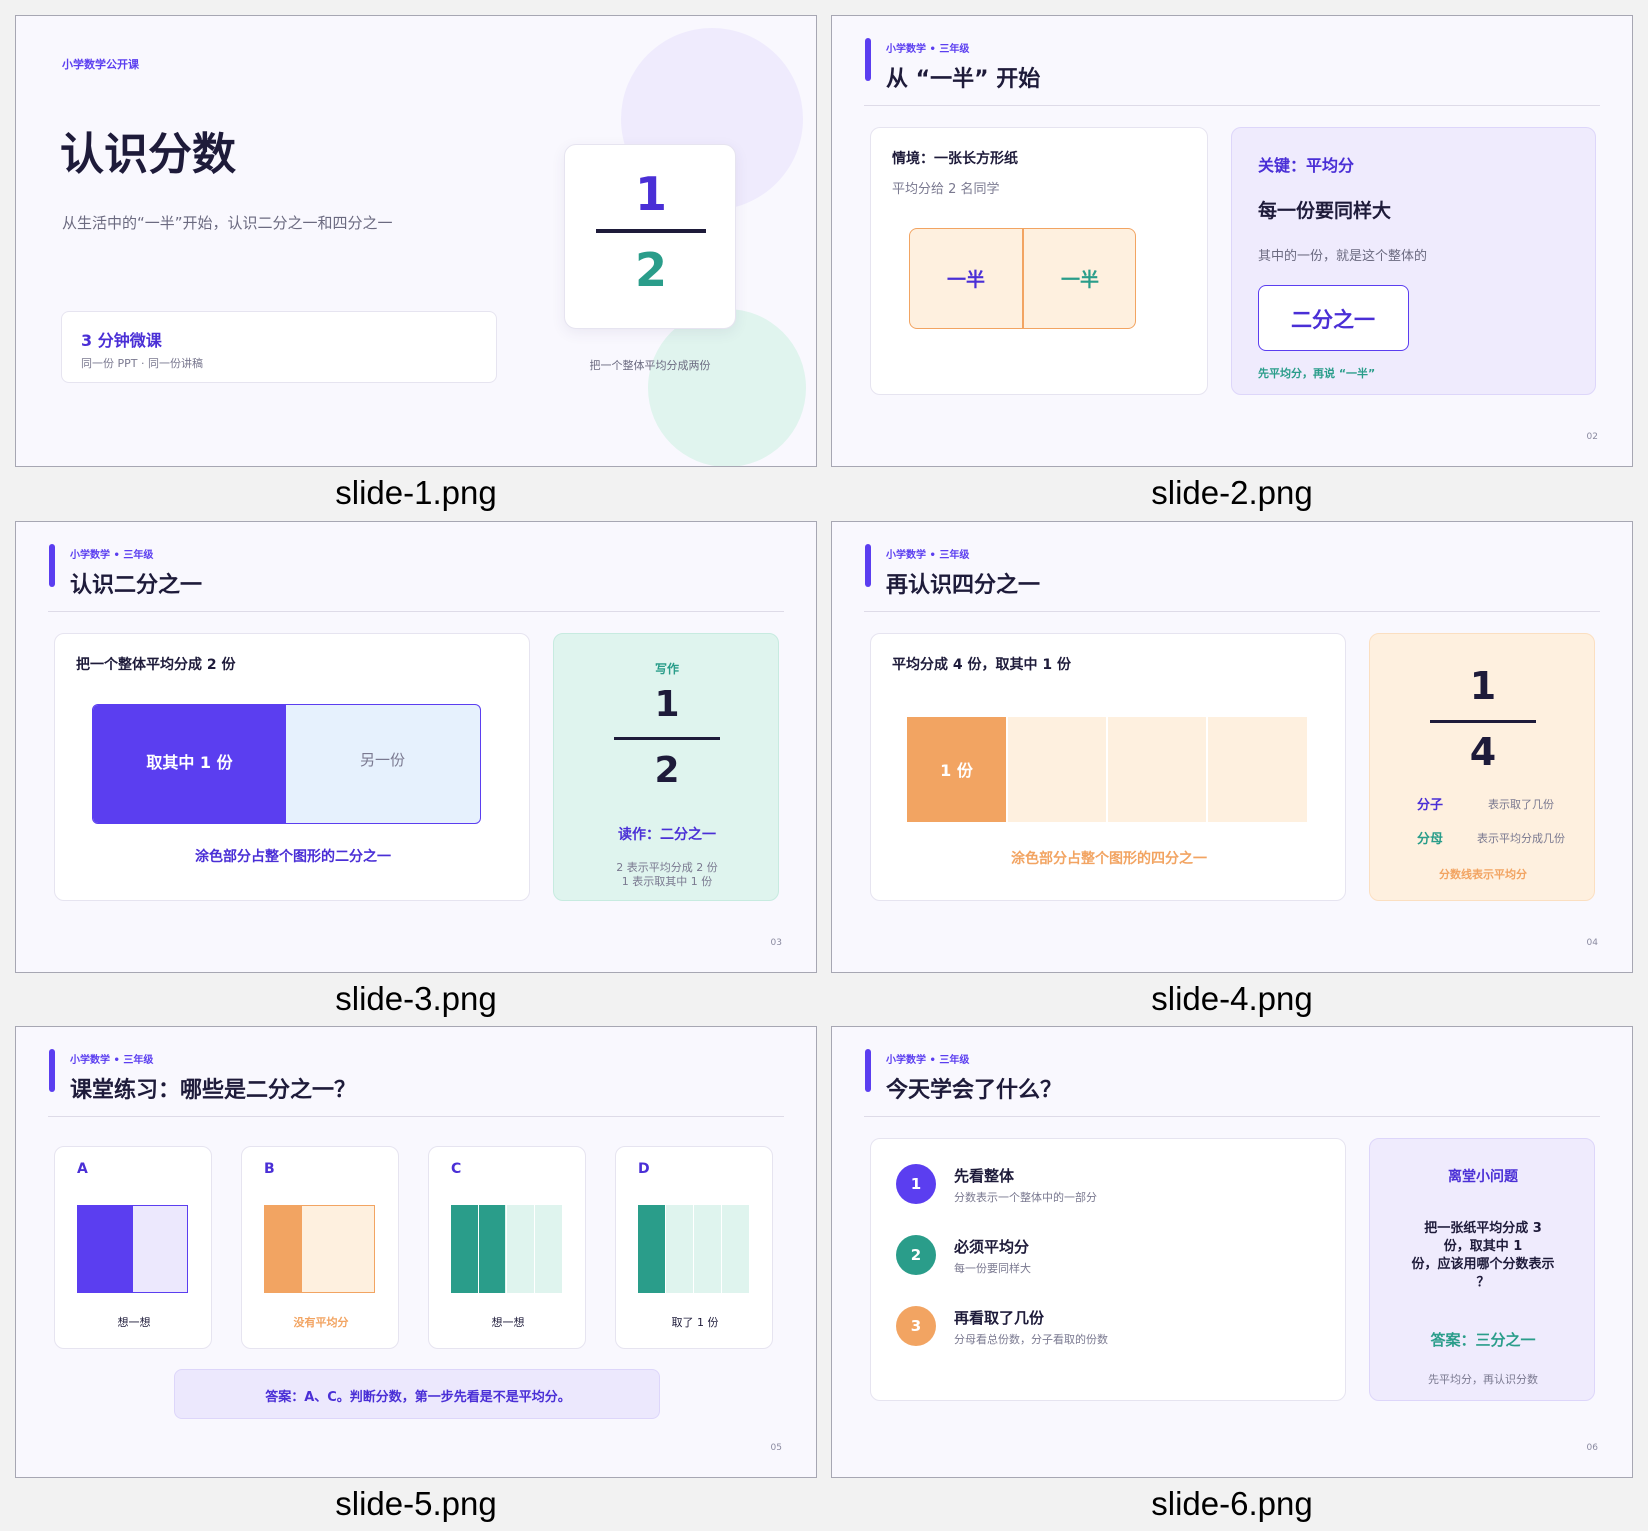 The image size is (1648, 1531). I want to click on shape-a, so click(132, 1249).